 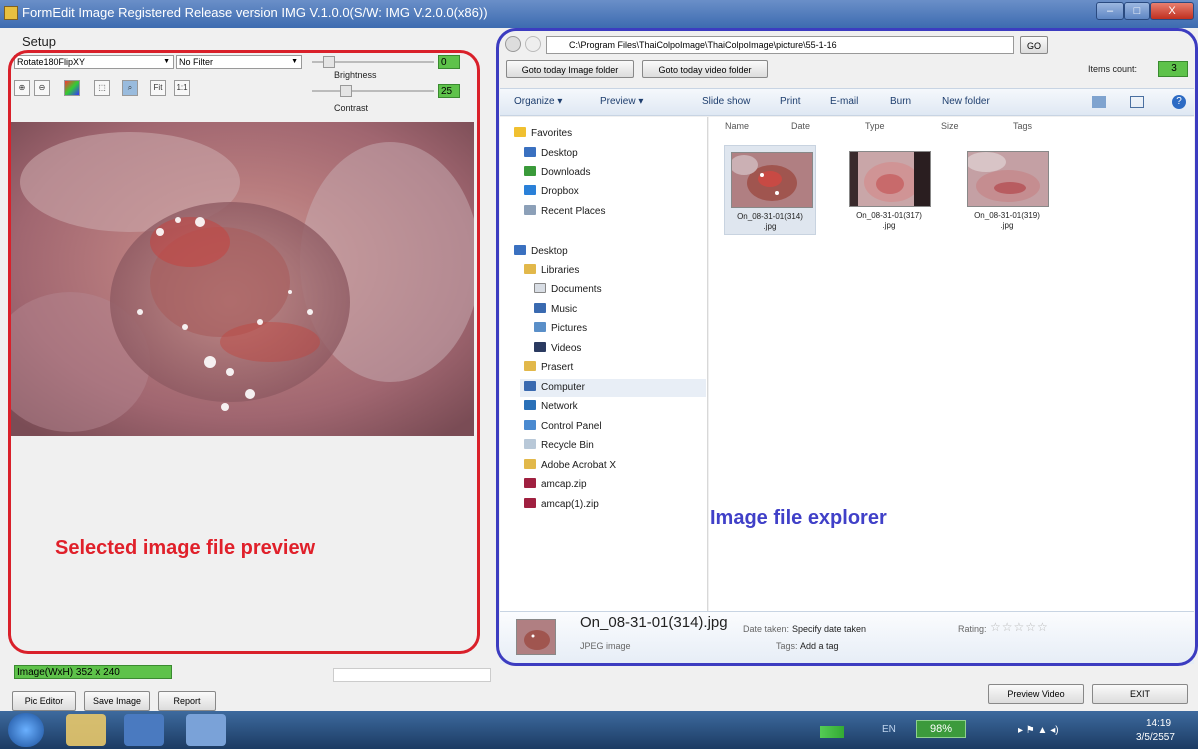 What do you see at coordinates (889, 729) in the screenshot?
I see `language-indicator: EN` at bounding box center [889, 729].